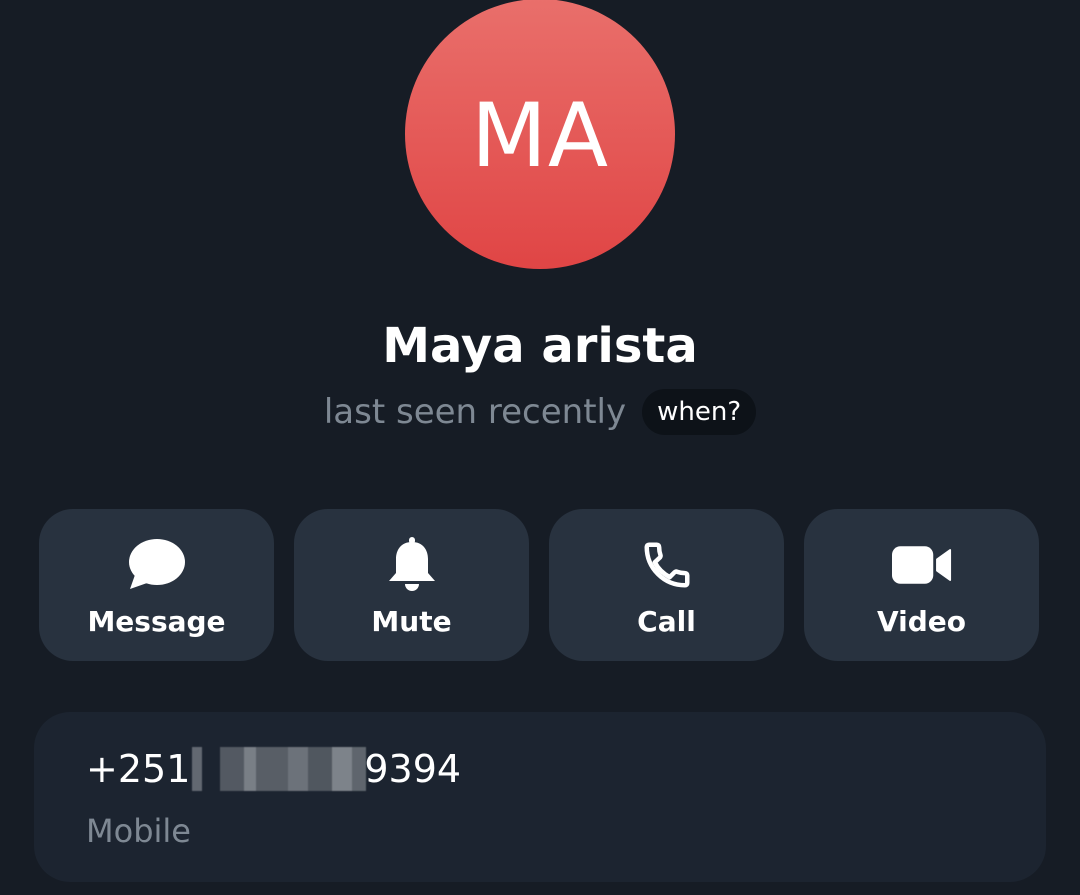 Image resolution: width=1080 pixels, height=895 pixels. I want to click on phone-icon, so click(667, 565).